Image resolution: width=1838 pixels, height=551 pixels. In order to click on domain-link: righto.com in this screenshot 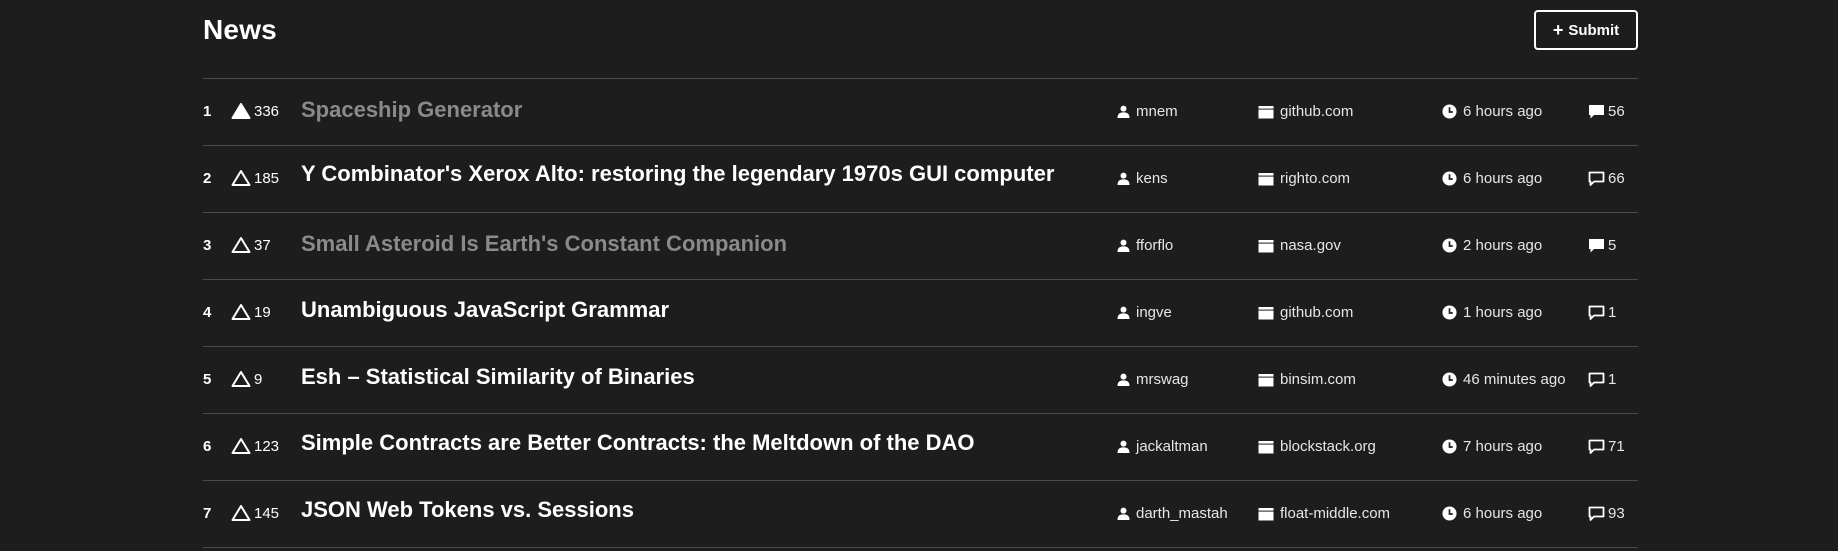, I will do `click(1304, 178)`.